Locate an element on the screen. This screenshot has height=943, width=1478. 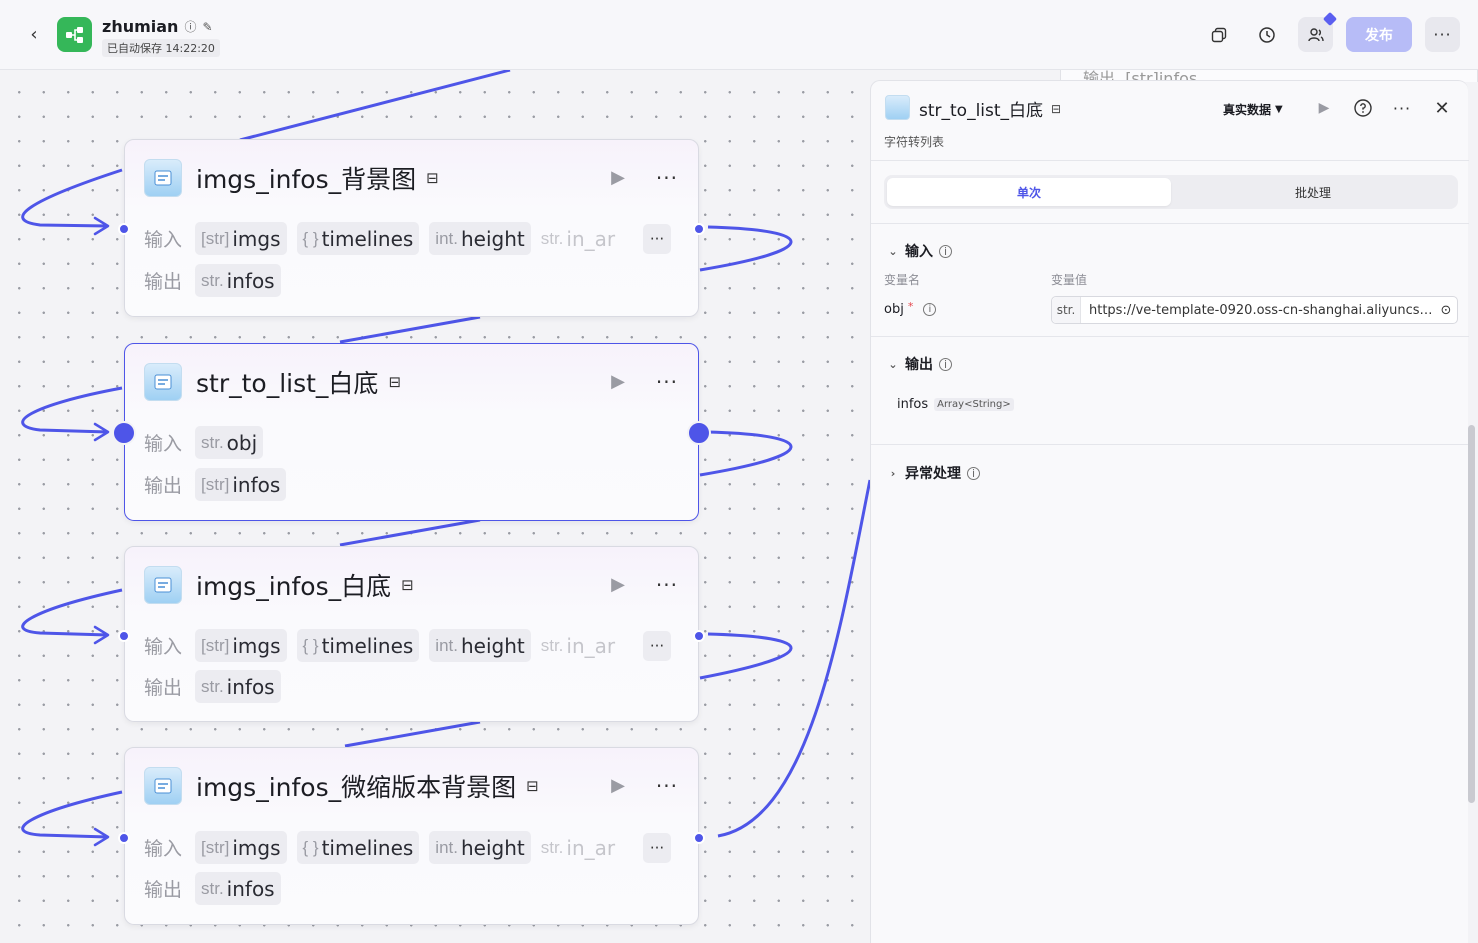
info-icon: ⓘ is located at coordinates (190, 26).